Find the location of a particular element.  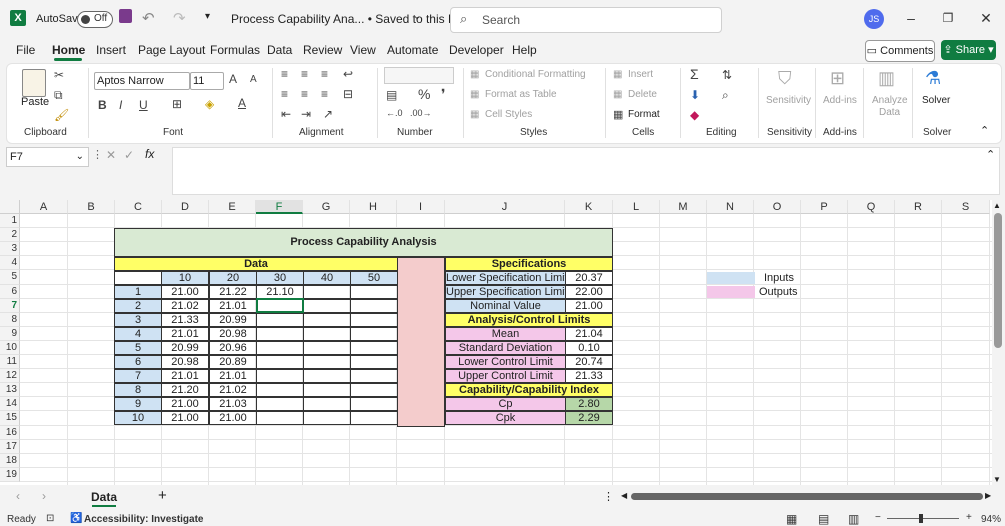

number-format-select is located at coordinates (419, 75).